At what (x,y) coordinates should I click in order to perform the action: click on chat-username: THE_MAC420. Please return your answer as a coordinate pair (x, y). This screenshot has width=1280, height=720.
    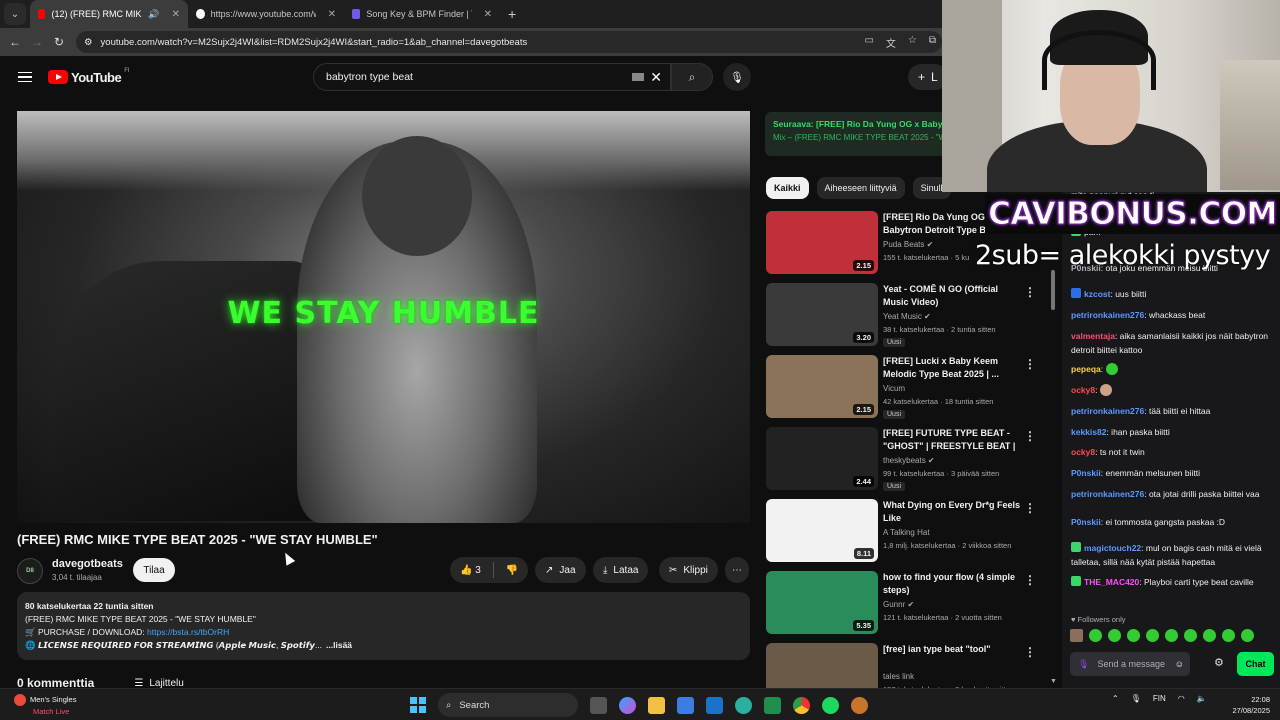
    Looking at the image, I should click on (1111, 582).